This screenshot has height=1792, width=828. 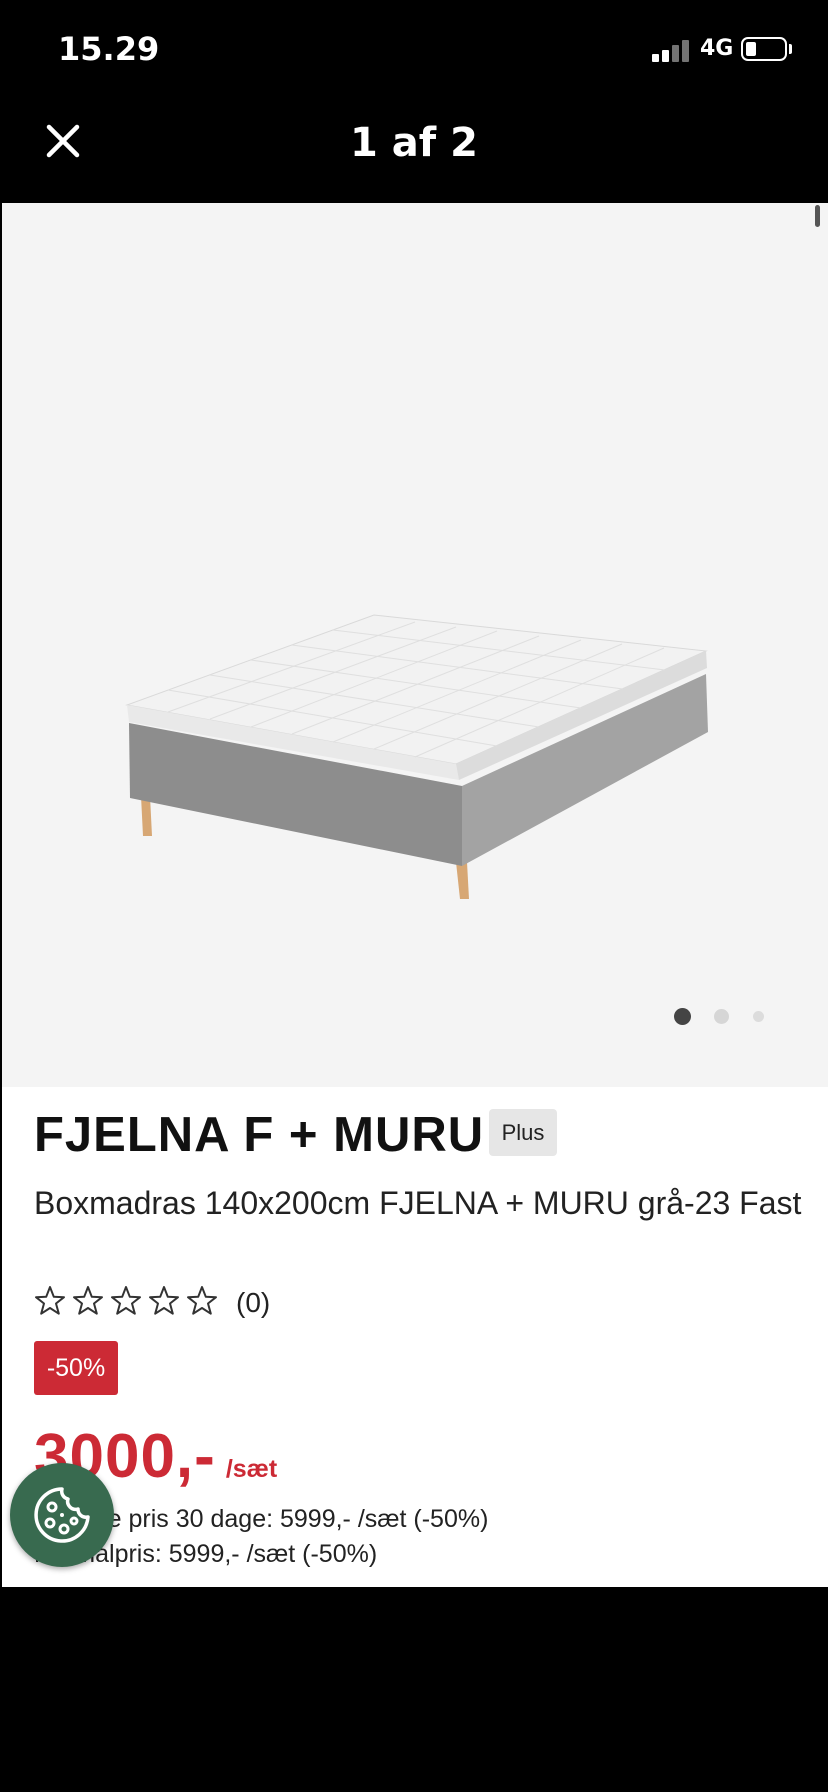 I want to click on price-unit: /sæt, so click(x=251, y=1469).